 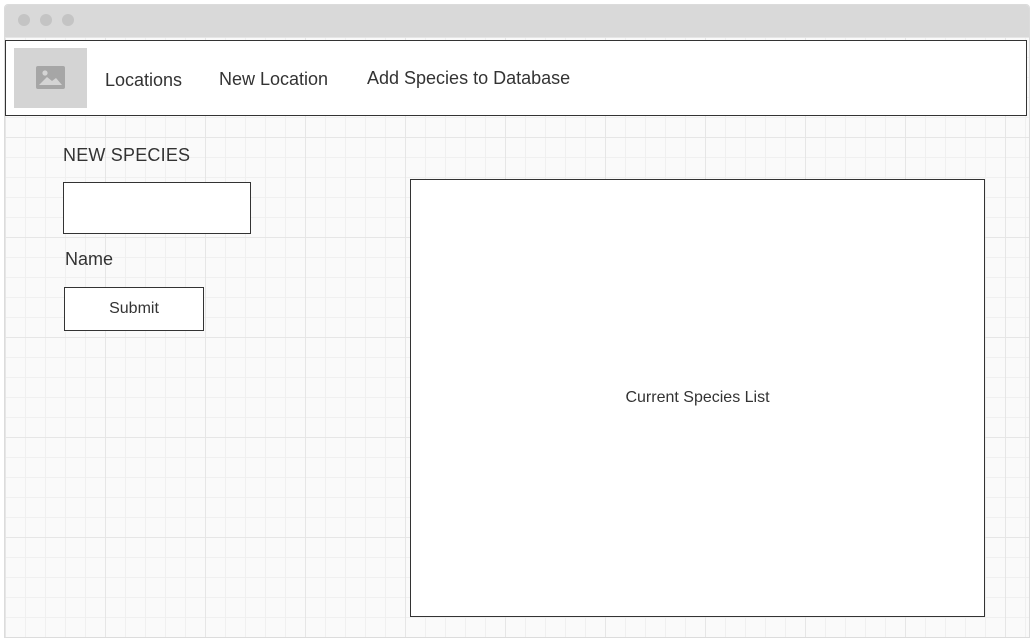 I want to click on submit-button: Submit, so click(x=134, y=309).